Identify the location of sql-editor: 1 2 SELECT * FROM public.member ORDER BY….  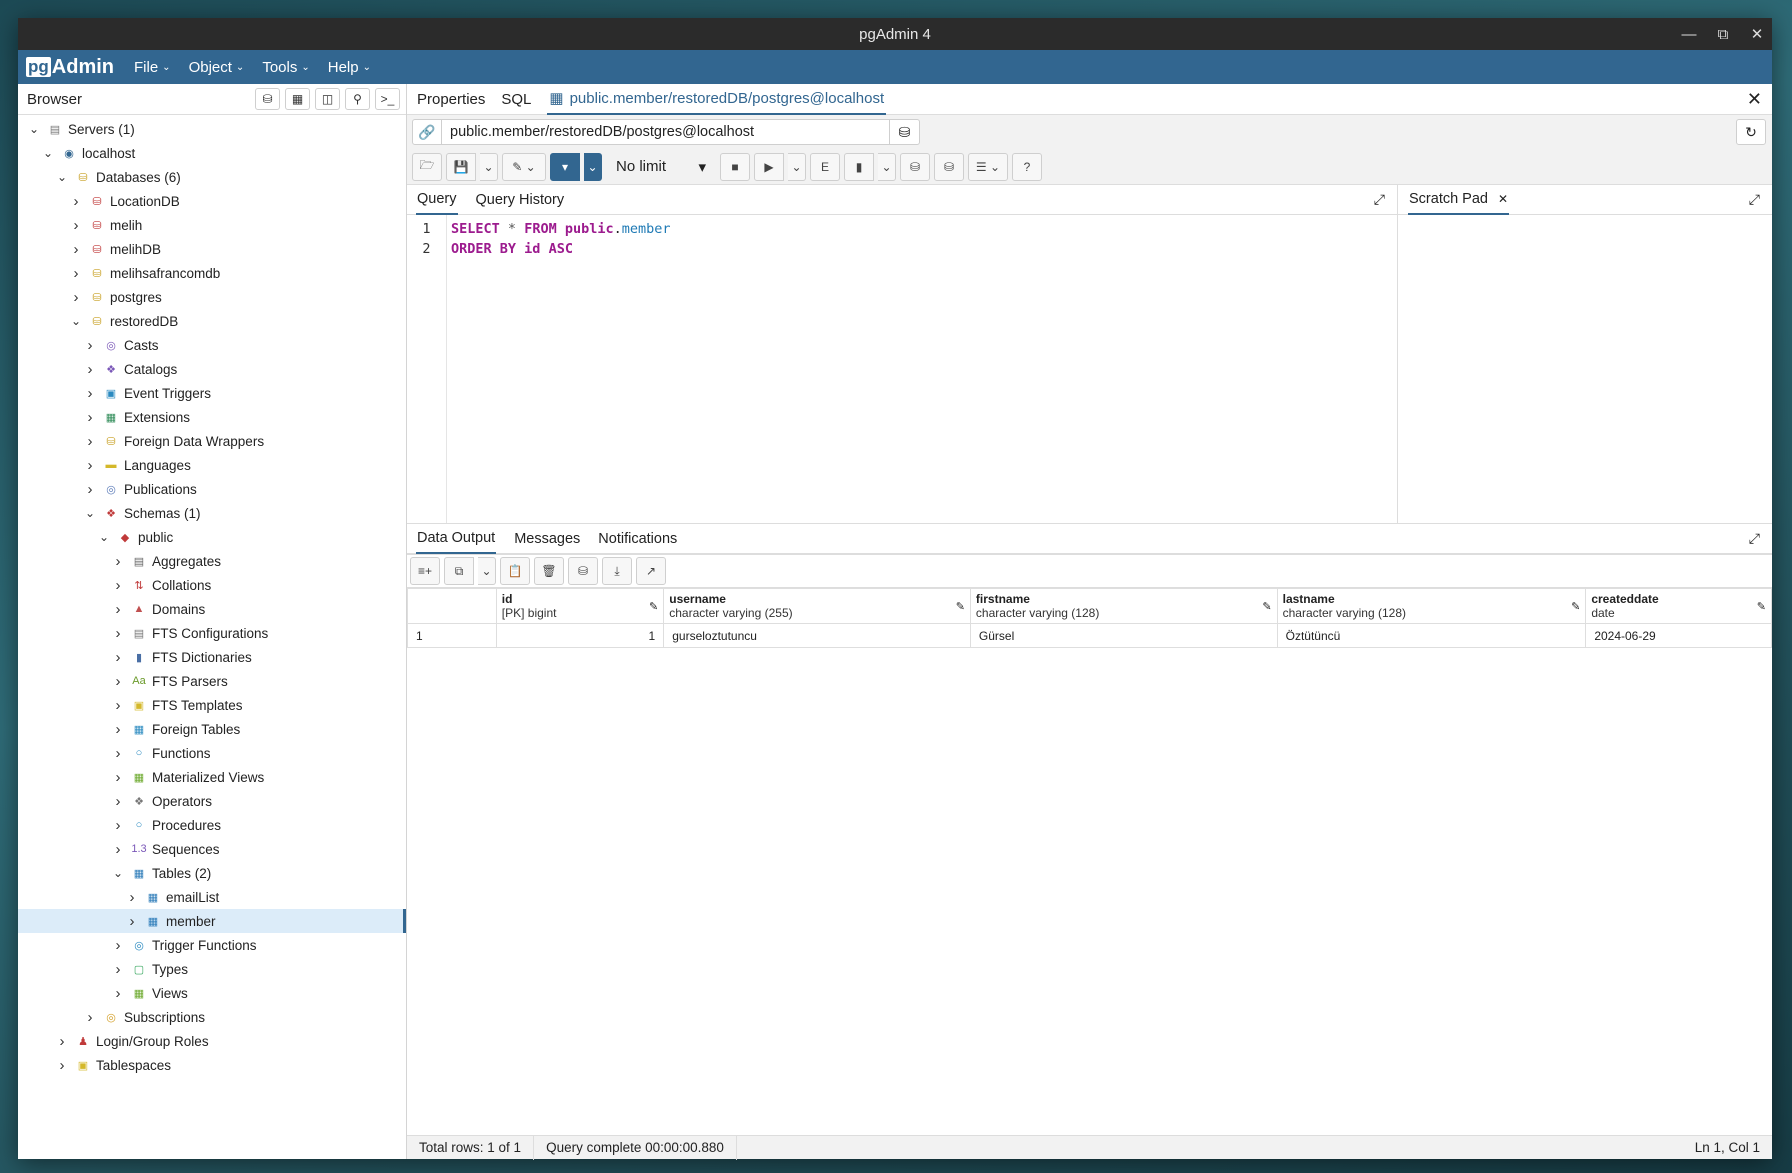
(902, 369).